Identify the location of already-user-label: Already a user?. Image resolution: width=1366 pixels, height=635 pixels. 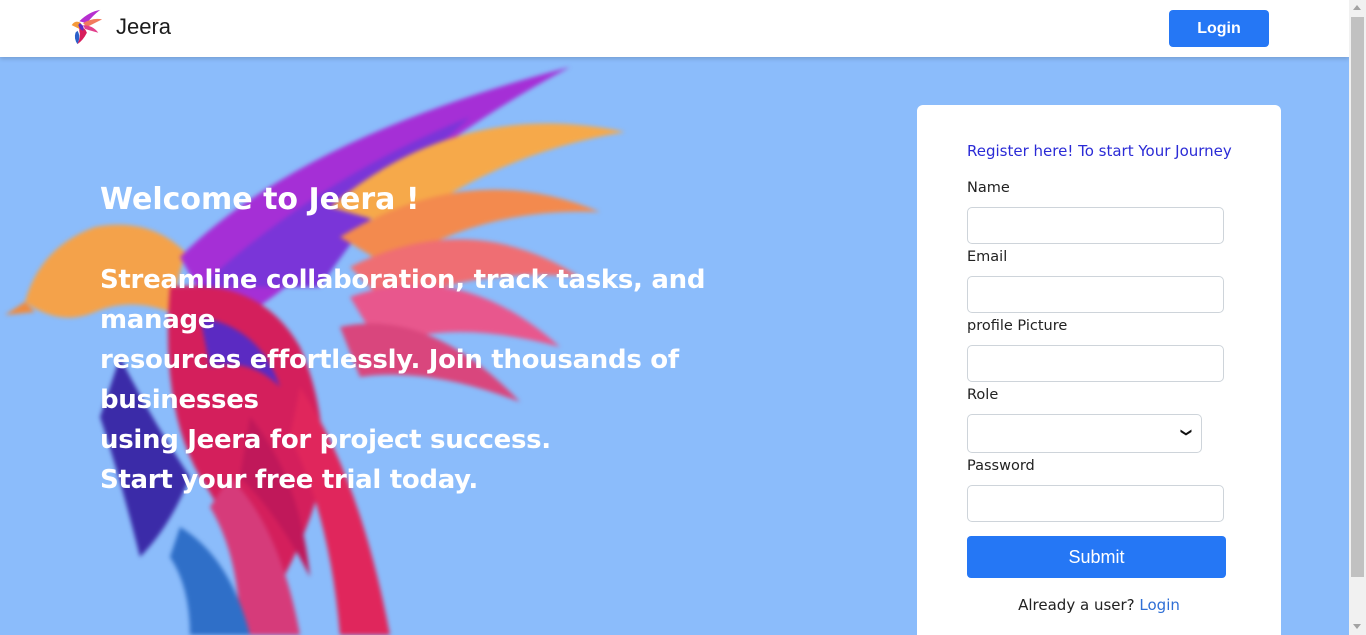
(1076, 605).